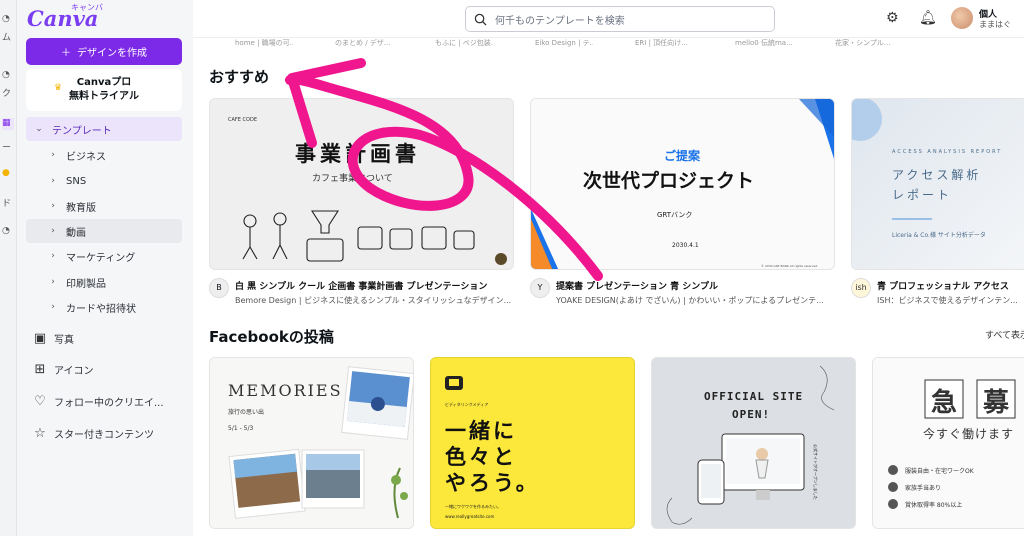 This screenshot has height=536, width=1024. What do you see at coordinates (104, 82) in the screenshot?
I see `trial-line1: Canvaプロ` at bounding box center [104, 82].